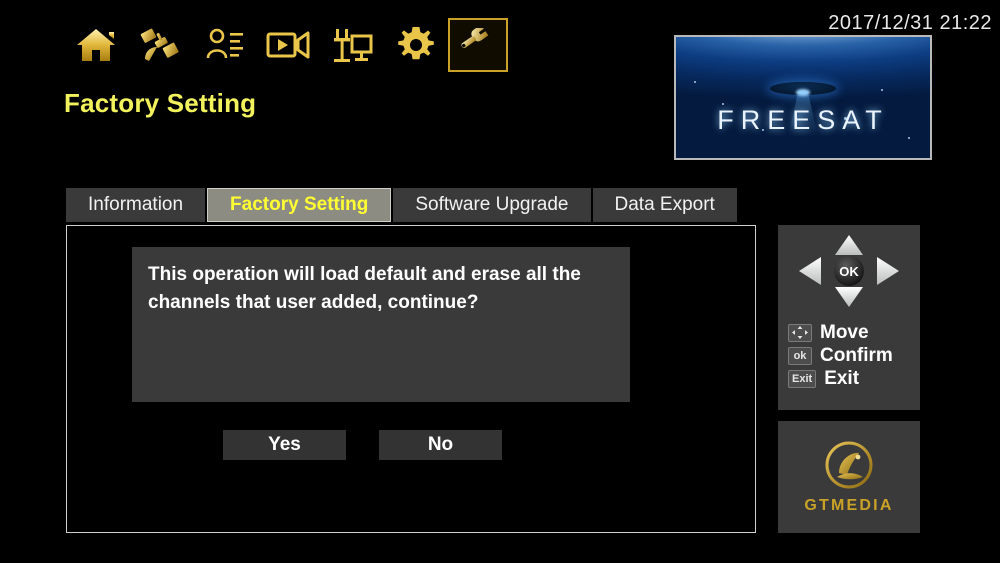 The width and height of the screenshot is (1000, 563). Describe the element at coordinates (224, 45) in the screenshot. I see `nav-channel-list-icon` at that location.